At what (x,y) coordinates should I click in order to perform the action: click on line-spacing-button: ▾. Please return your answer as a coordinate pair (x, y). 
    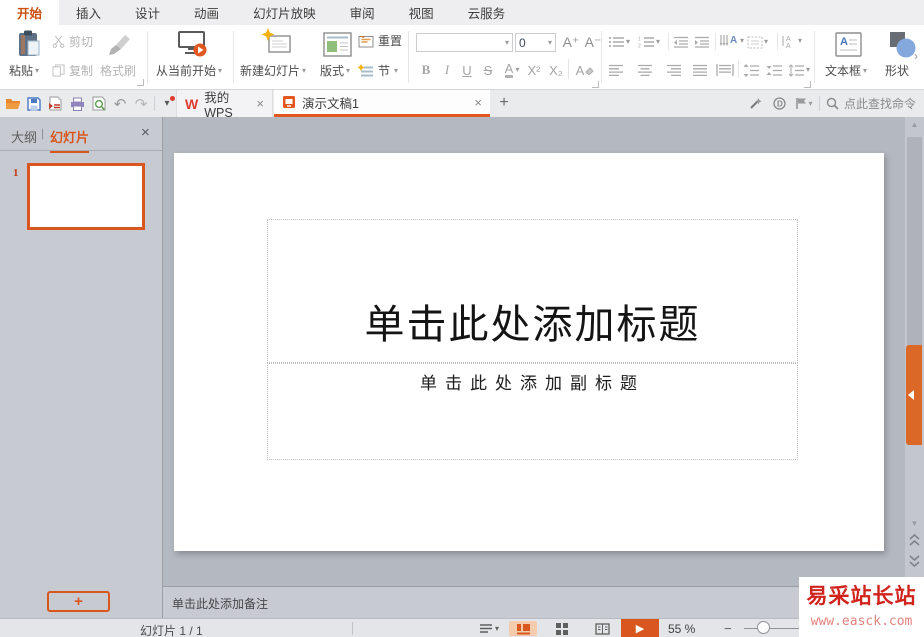
    Looking at the image, I should click on (799, 70).